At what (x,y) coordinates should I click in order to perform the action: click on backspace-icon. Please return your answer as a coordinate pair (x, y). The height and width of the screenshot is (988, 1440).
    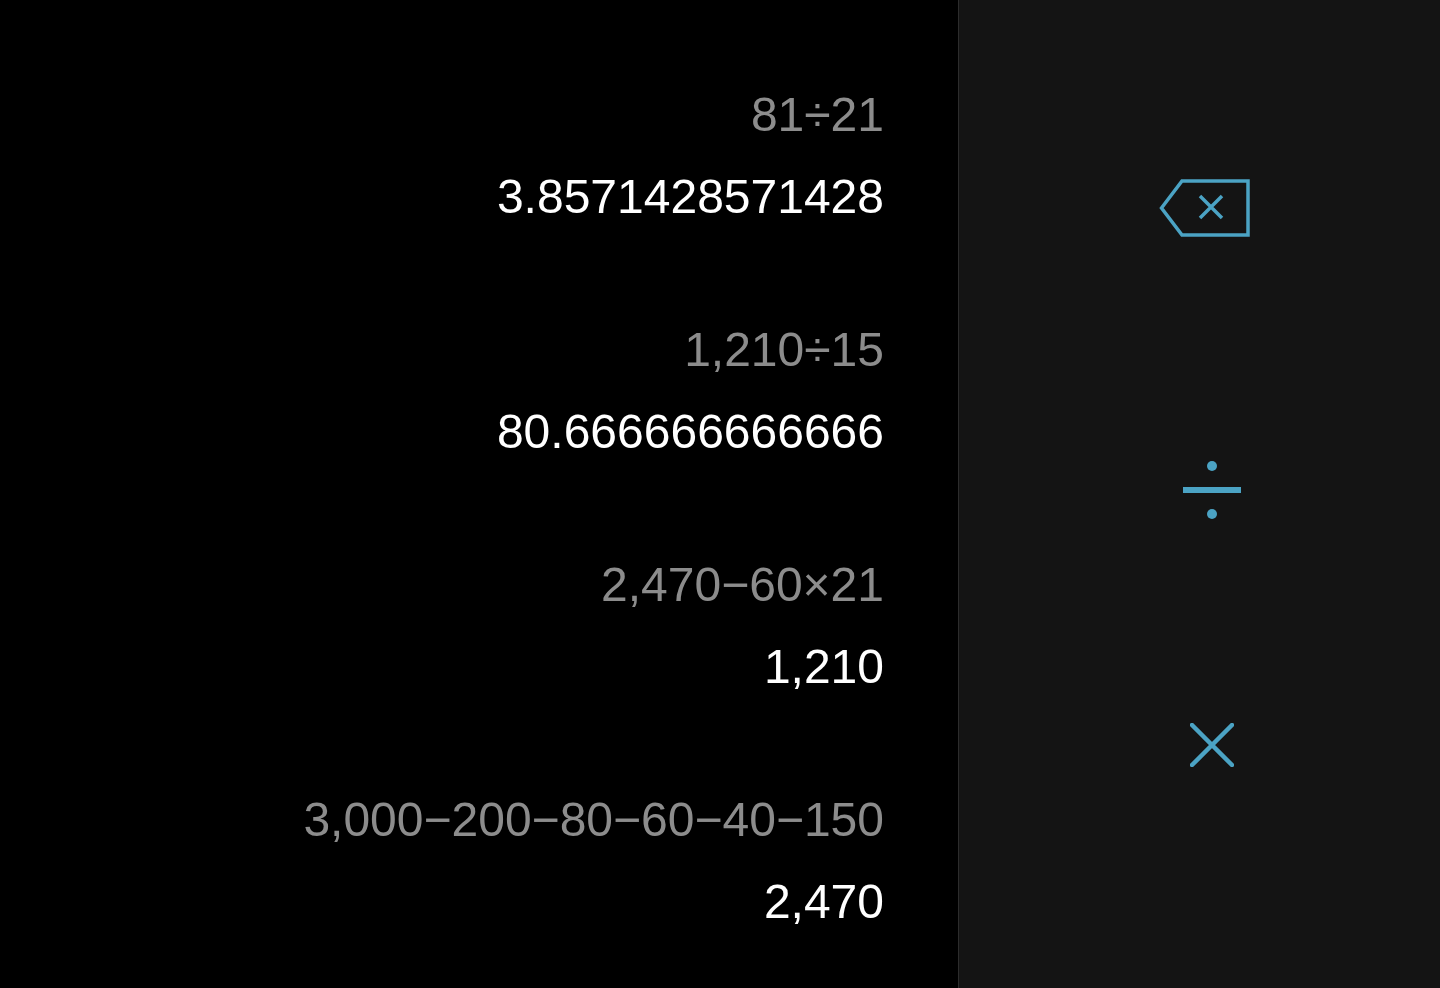
    Looking at the image, I should click on (1204, 208).